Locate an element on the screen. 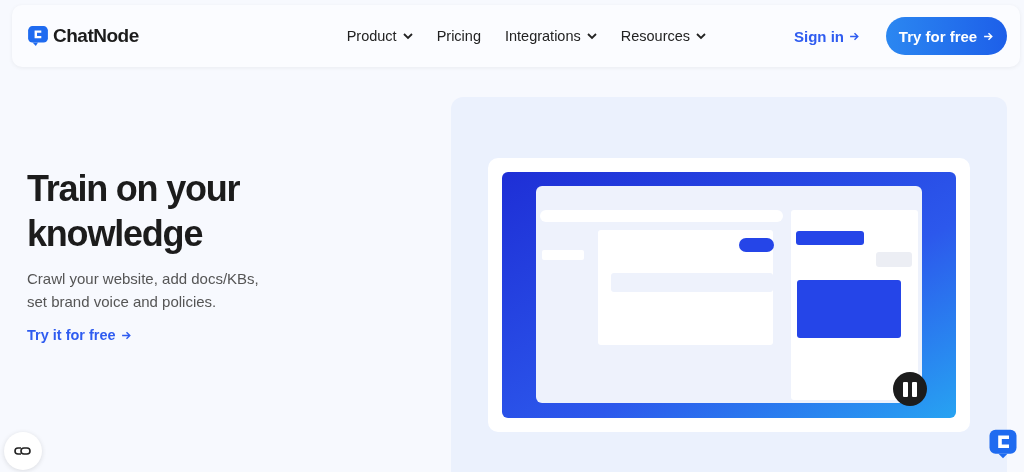 This screenshot has height=472, width=1024. sign-in-link: Sign in is located at coordinates (827, 36).